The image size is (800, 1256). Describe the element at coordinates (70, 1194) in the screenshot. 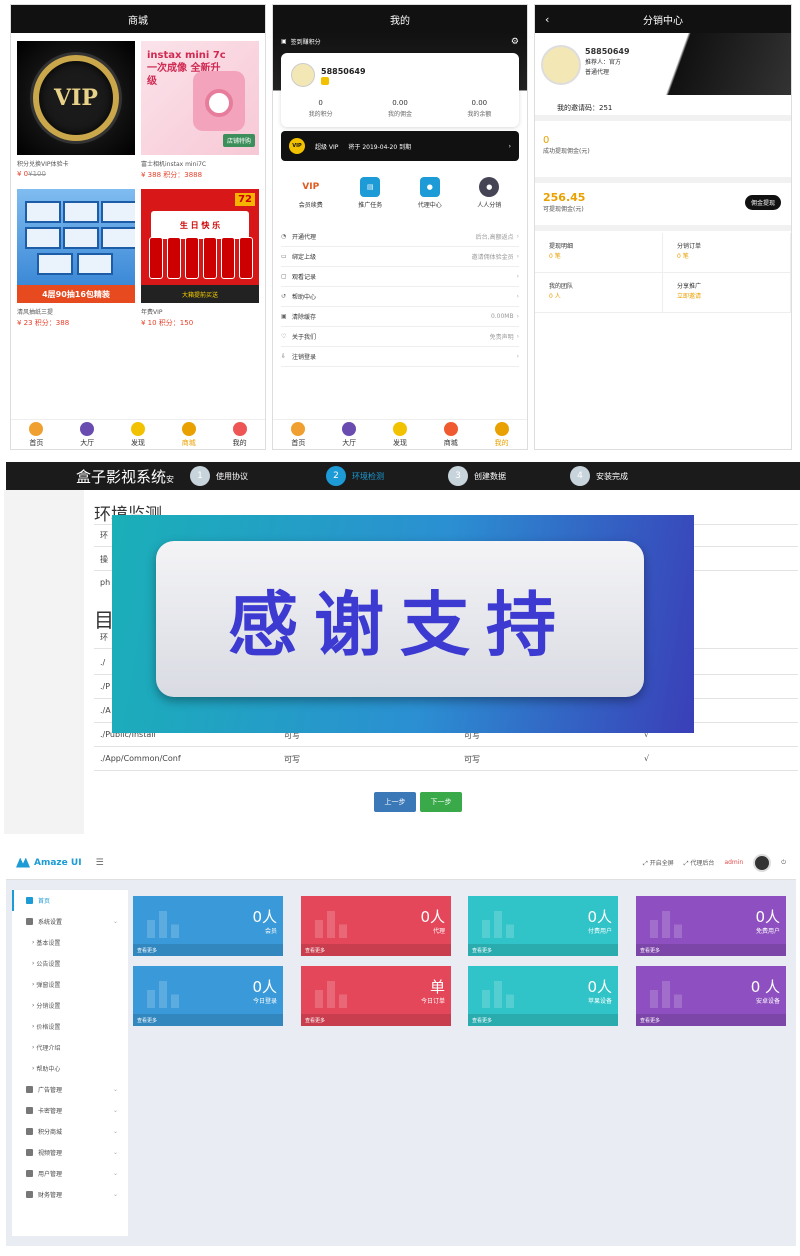

I see `sidebar-item-finance: 财务管理 ⌄` at that location.